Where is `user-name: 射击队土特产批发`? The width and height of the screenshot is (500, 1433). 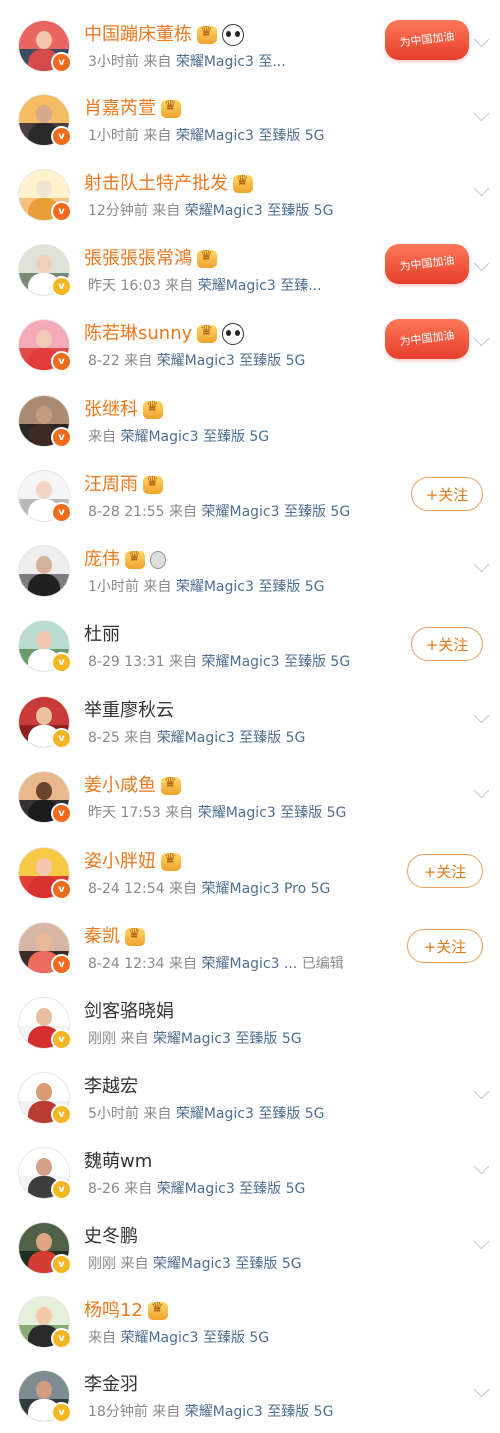 user-name: 射击队土特产批发 is located at coordinates (156, 184).